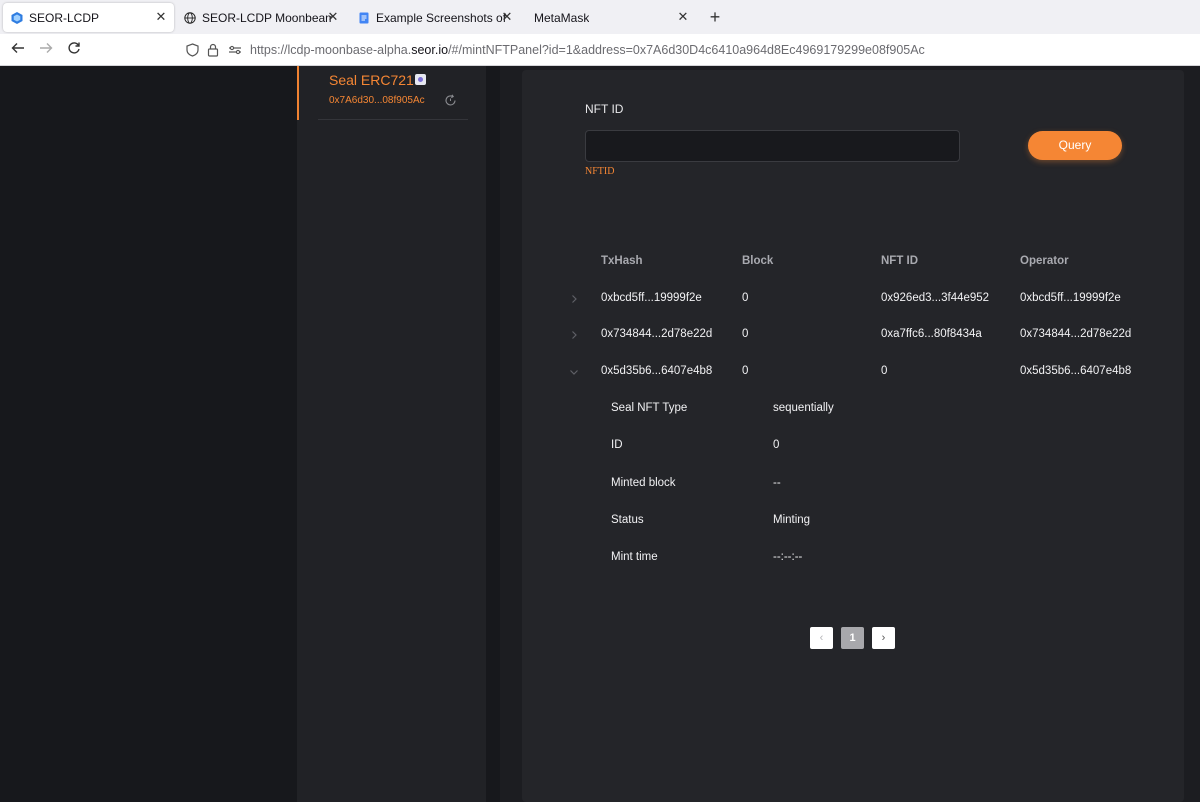  I want to click on url-prefix: https://lcdp-moonbase-alpha., so click(331, 50).